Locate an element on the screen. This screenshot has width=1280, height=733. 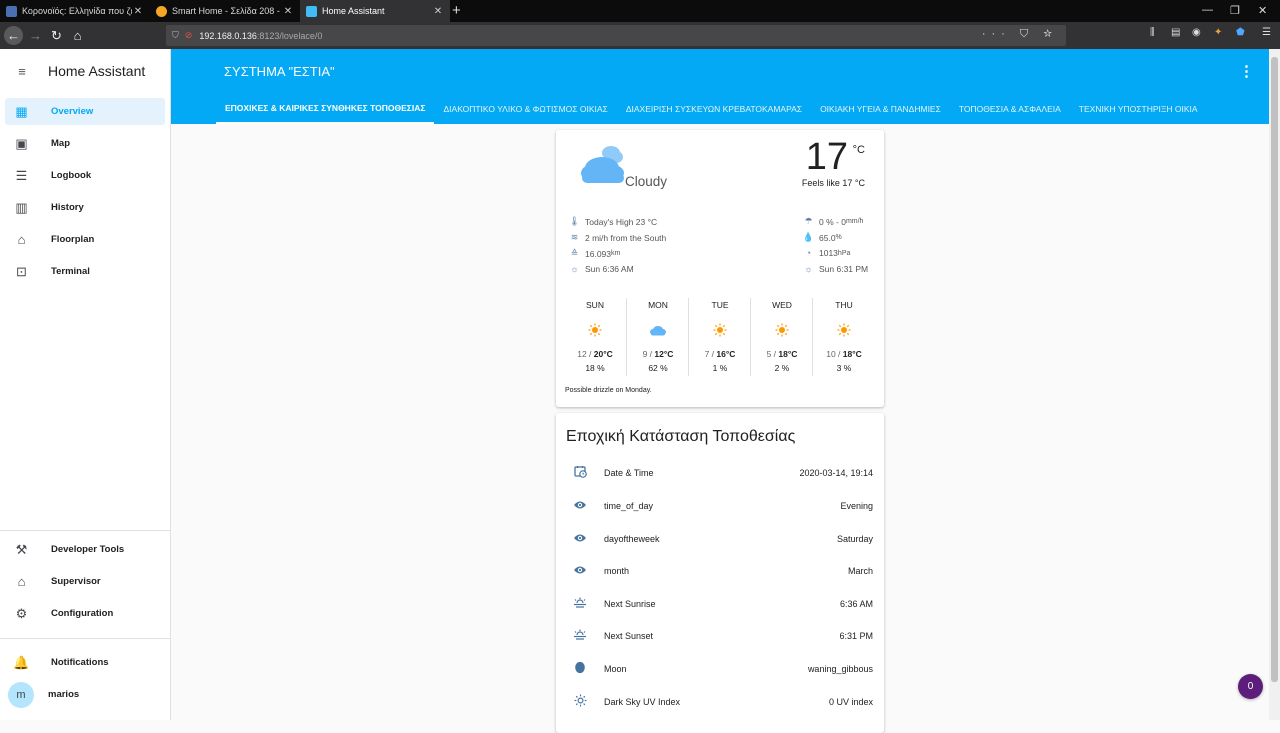
weather-attribute: ≋ 2 mi/h from the South is located at coordinates (617, 237).